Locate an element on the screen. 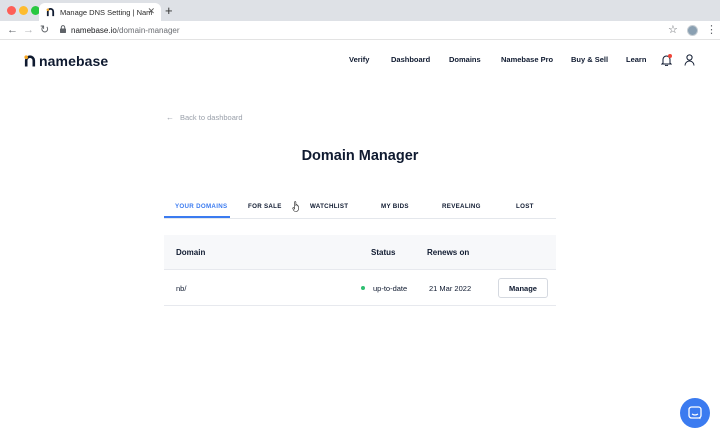  browser-tab: Manage DNS Setting | Nameba ✕ is located at coordinates (100, 12).